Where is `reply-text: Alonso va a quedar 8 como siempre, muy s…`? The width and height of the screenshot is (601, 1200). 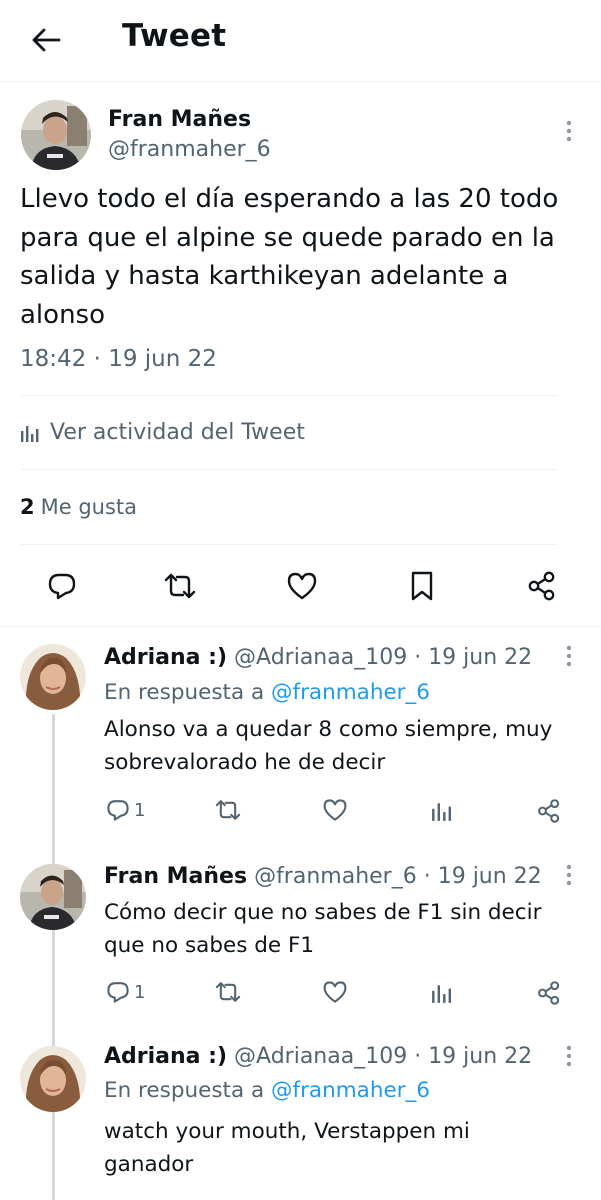 reply-text: Alonso va a quedar 8 como siempre, muy s… is located at coordinates (328, 746).